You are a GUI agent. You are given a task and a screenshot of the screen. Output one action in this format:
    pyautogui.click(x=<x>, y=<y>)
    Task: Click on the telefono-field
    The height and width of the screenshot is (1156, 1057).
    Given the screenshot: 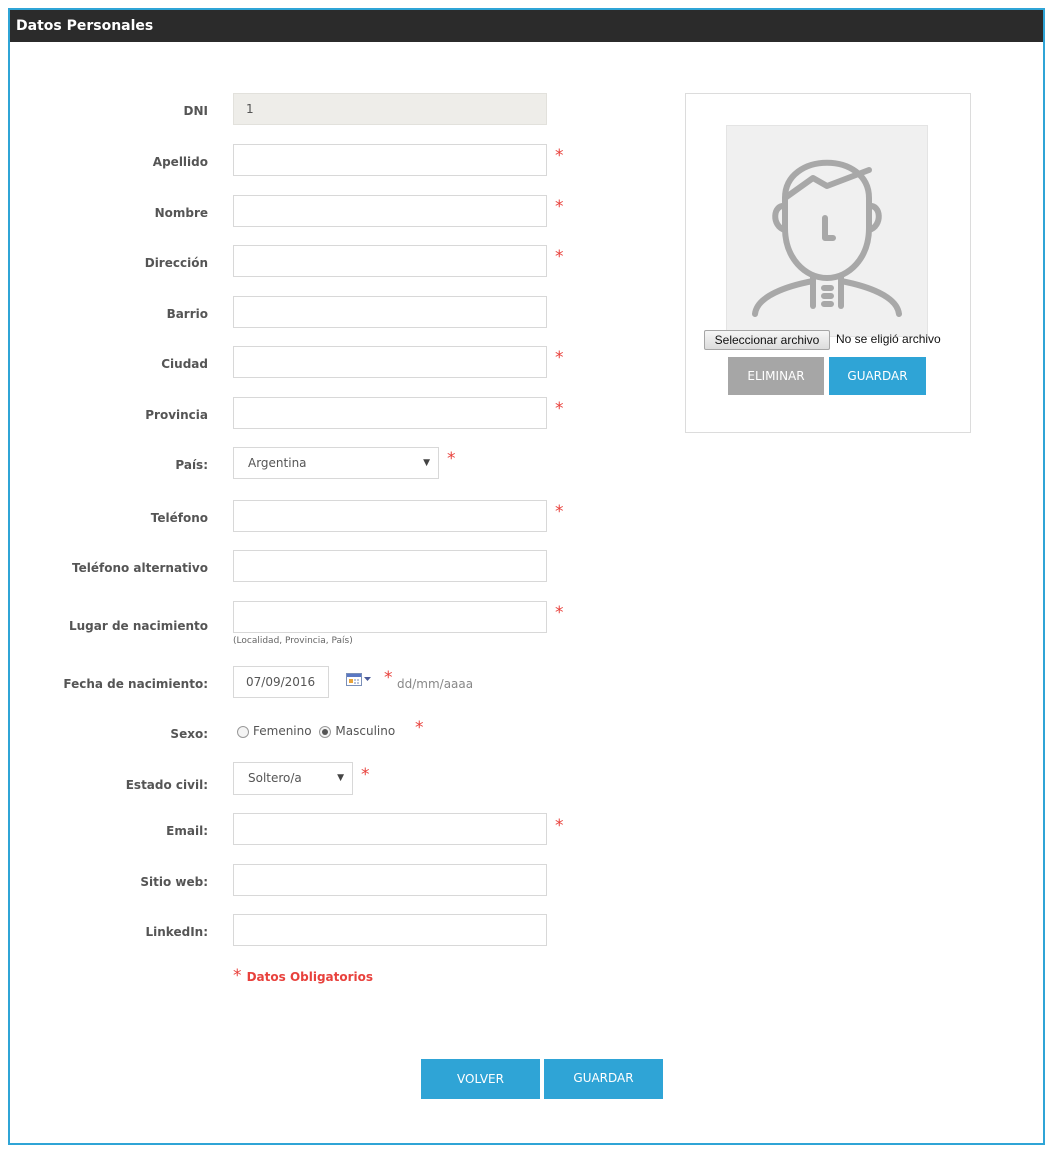 What is the action you would take?
    pyautogui.click(x=390, y=516)
    